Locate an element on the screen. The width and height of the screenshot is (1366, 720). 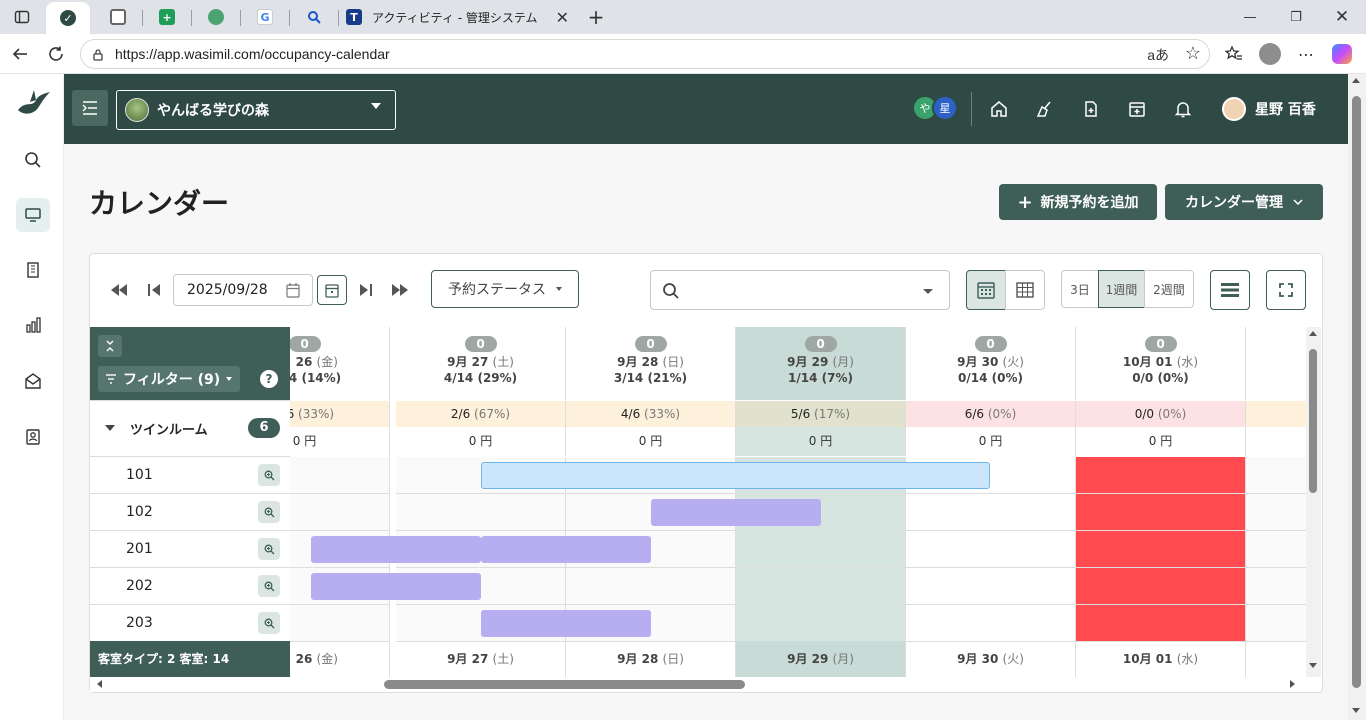
room-row: 202 is located at coordinates (190, 586).